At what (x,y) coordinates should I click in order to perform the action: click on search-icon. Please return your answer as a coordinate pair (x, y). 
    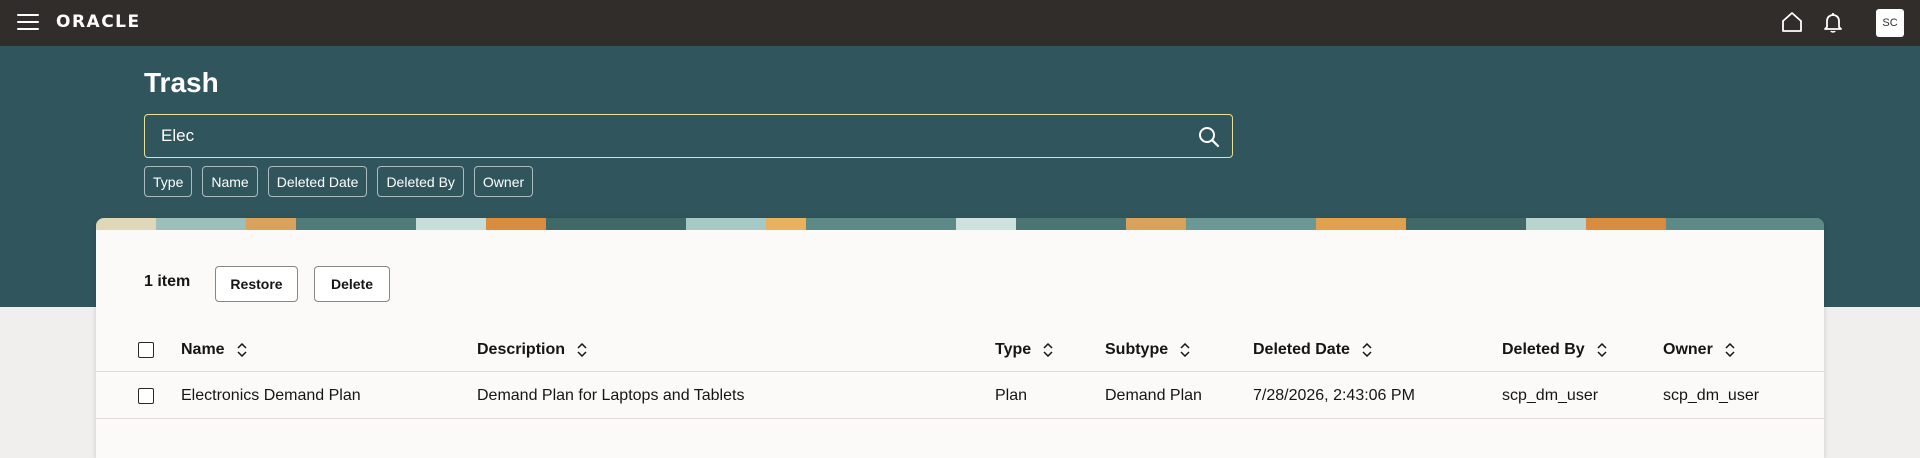
    Looking at the image, I should click on (1209, 137).